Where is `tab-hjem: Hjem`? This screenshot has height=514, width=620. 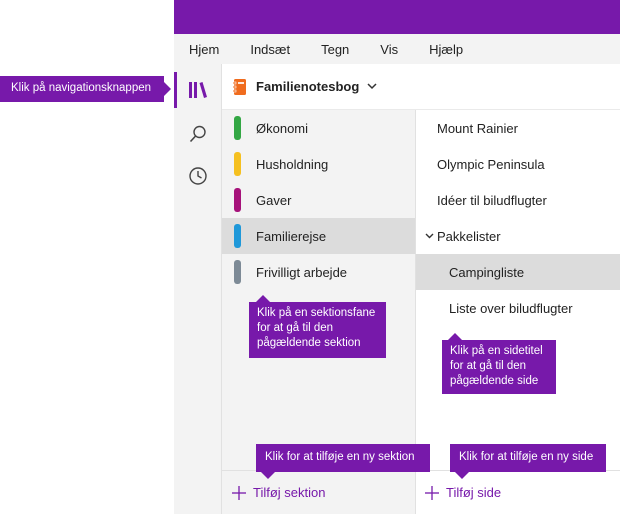 tab-hjem: Hjem is located at coordinates (204, 49).